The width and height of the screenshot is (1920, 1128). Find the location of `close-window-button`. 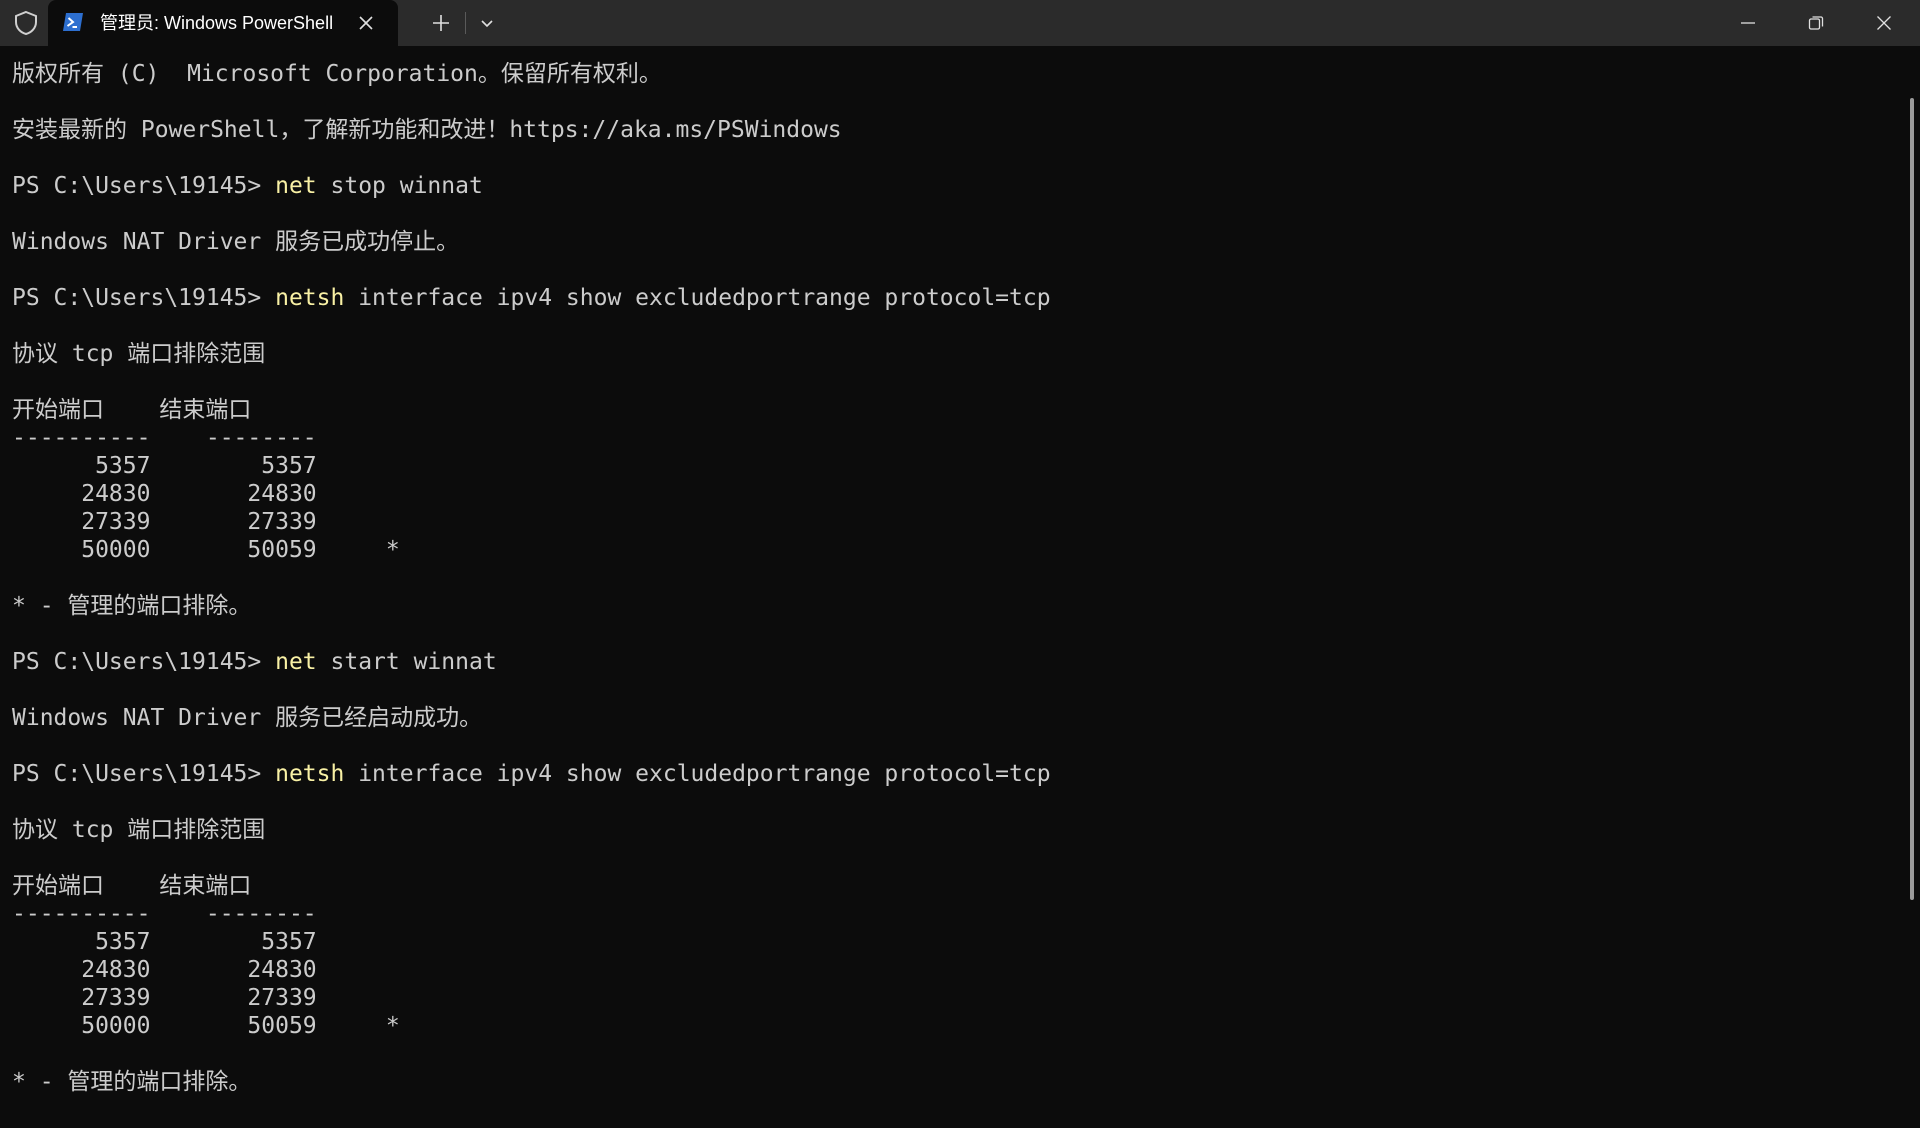

close-window-button is located at coordinates (1884, 23).